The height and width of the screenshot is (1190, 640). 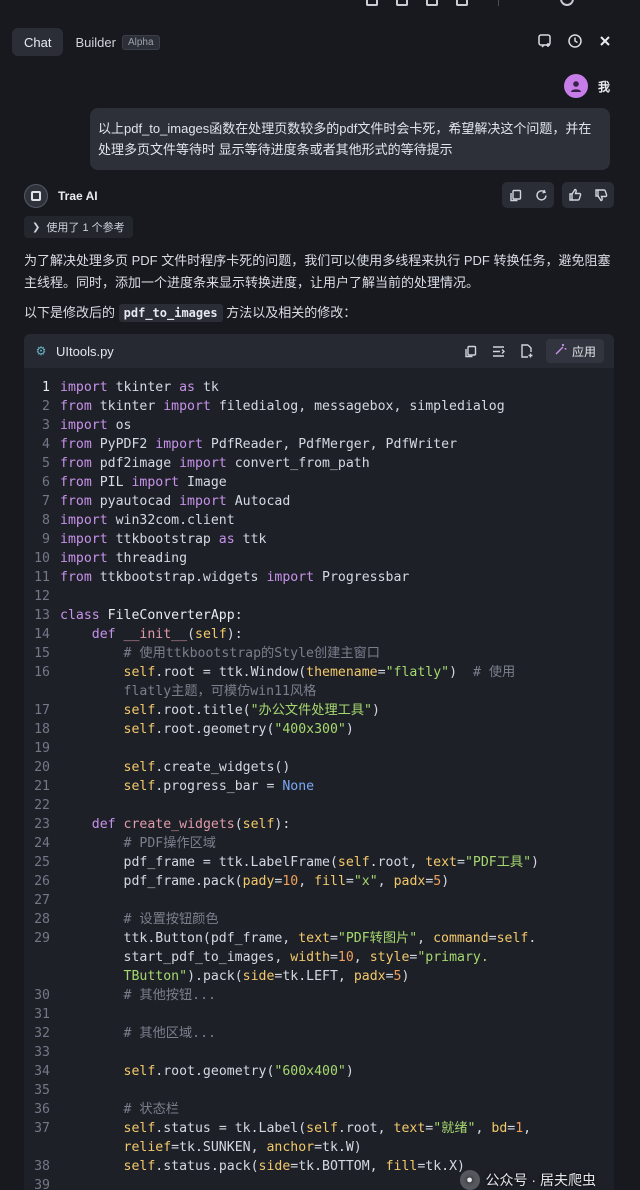 I want to click on avatar, so click(x=575, y=86).